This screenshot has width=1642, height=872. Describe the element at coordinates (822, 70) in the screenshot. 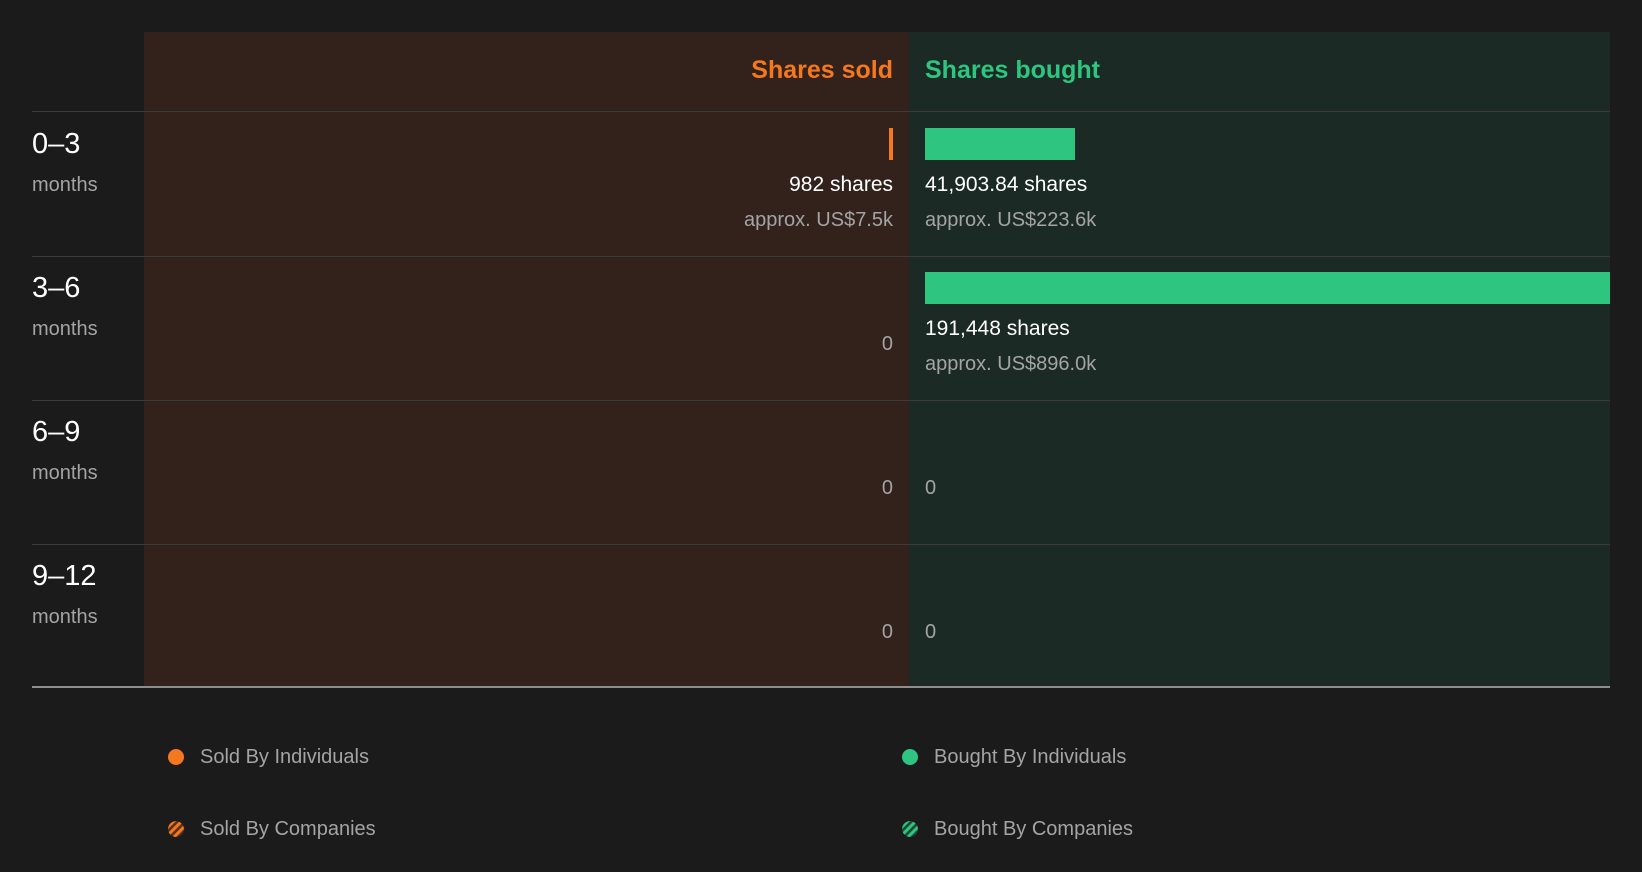

I see `shares-sold-header: Shares sold` at that location.